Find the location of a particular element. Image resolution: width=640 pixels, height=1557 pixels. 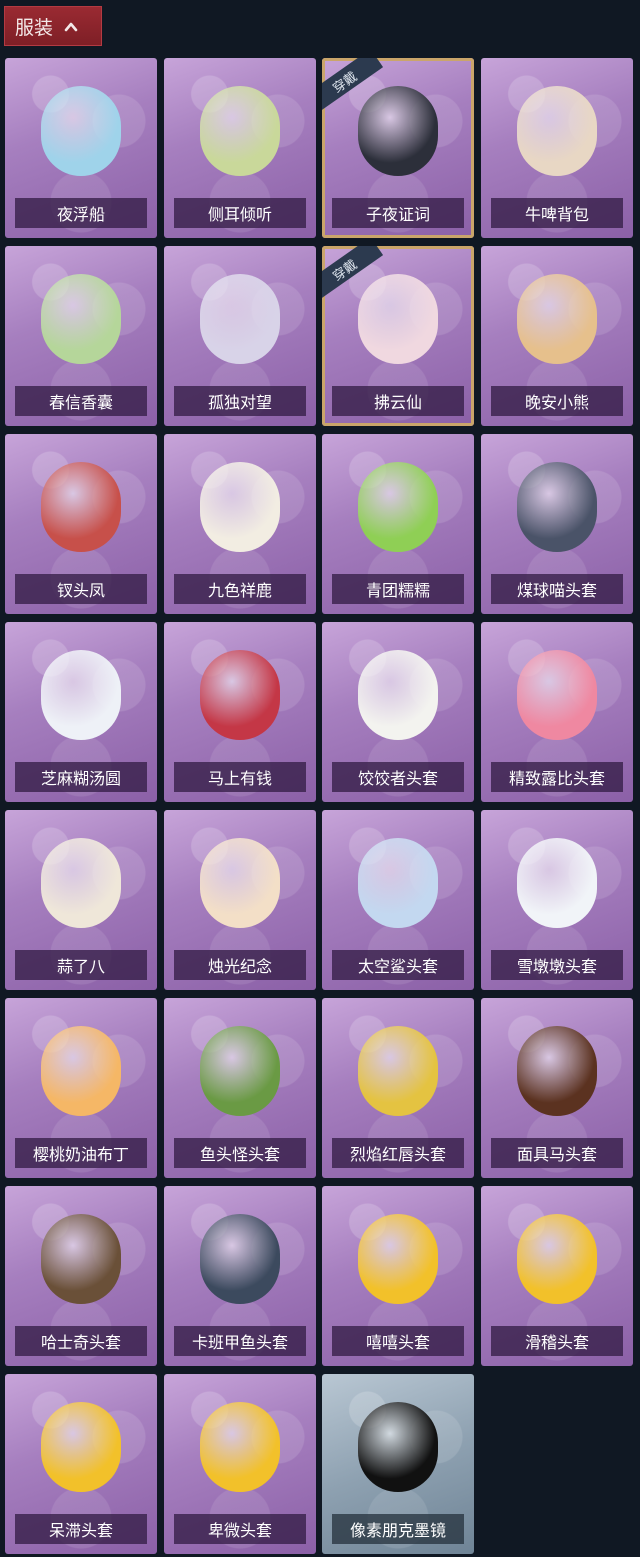

outfit-card: 晚安小熊 is located at coordinates (557, 336).